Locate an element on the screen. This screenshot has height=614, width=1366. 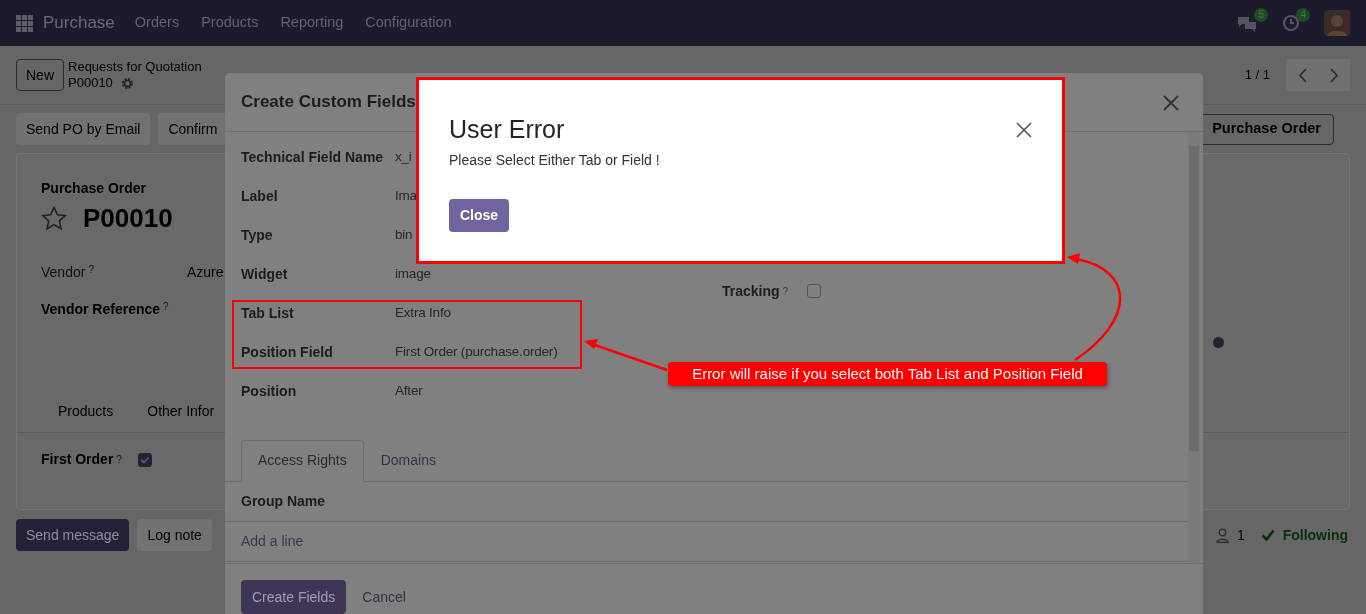
apps-menu-icon is located at coordinates (24, 23).